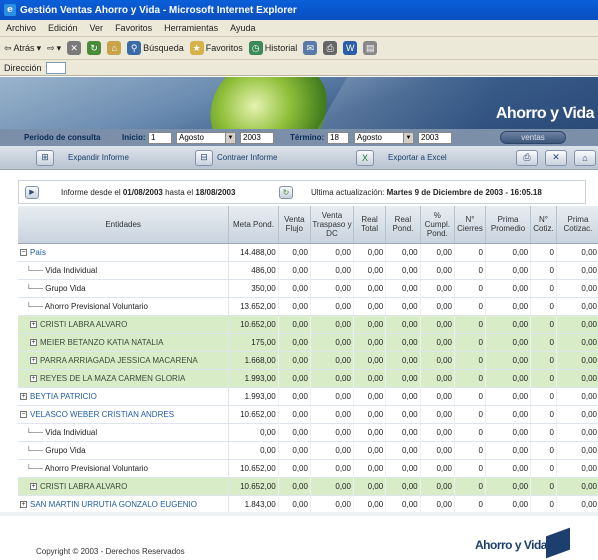 The image size is (598, 560). Describe the element at coordinates (191, 28) in the screenshot. I see `menu-herramientas: Herramientas` at that location.